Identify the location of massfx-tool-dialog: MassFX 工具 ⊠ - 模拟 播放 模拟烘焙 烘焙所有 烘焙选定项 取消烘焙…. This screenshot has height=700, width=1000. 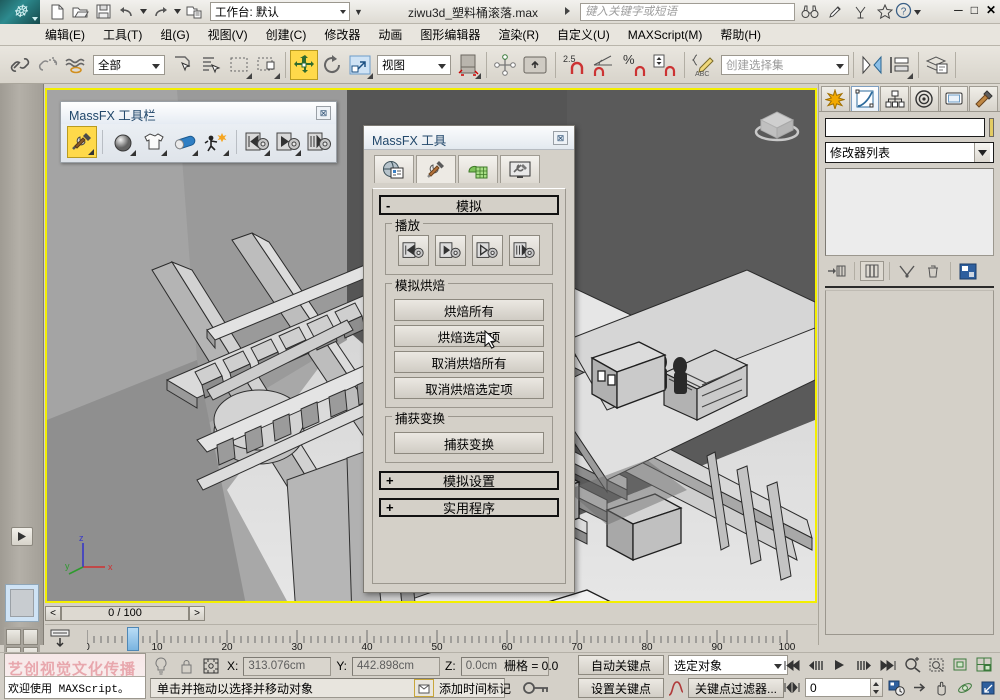
(469, 359).